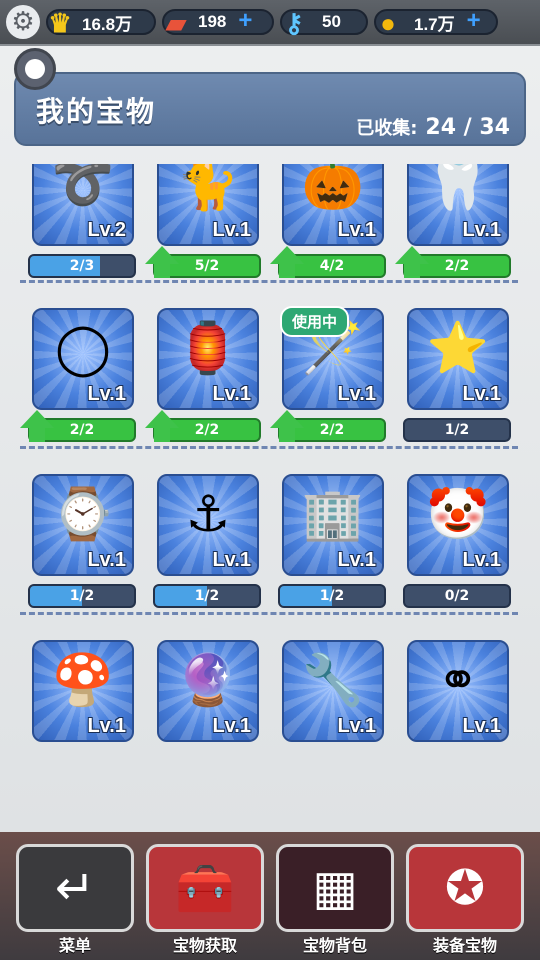 The width and height of the screenshot is (540, 960). I want to click on lantern-icon: 🏮, so click(208, 348).